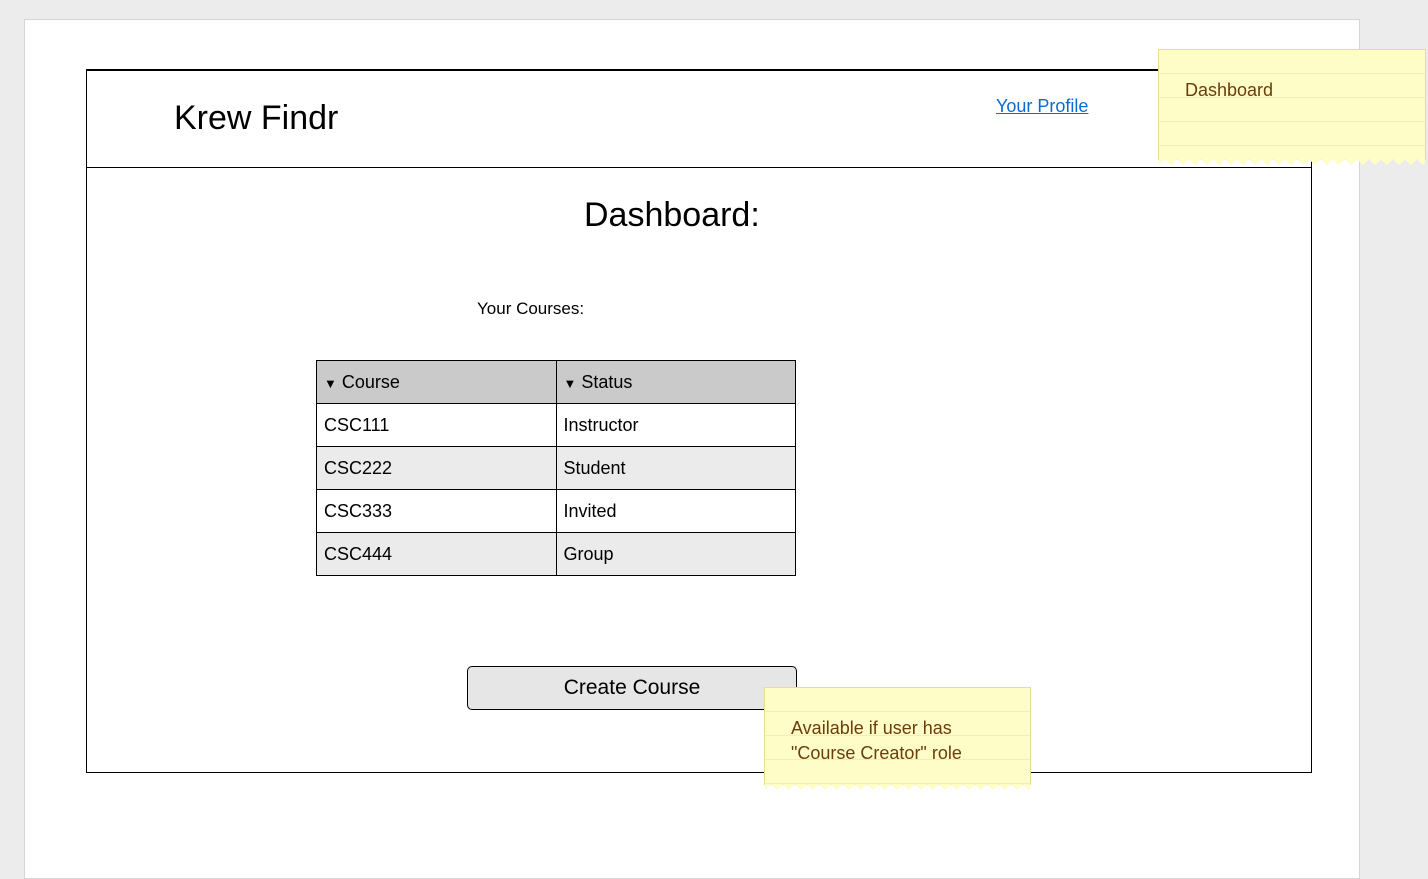 The image size is (1428, 879). I want to click on sticky-note-dashboard: Dashboard, so click(1292, 107).